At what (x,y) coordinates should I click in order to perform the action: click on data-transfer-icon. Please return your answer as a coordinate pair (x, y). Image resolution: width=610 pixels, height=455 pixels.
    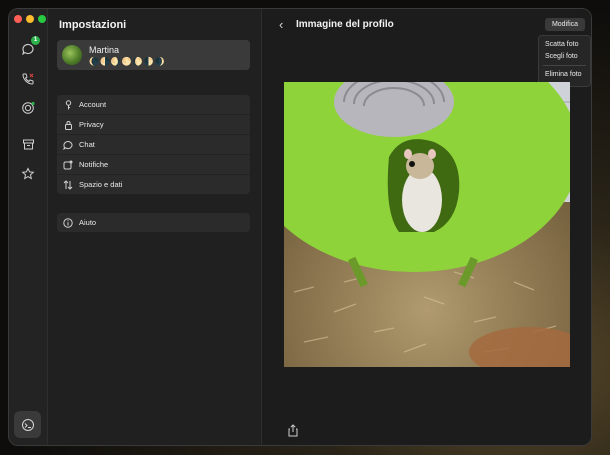
    Looking at the image, I should click on (68, 184).